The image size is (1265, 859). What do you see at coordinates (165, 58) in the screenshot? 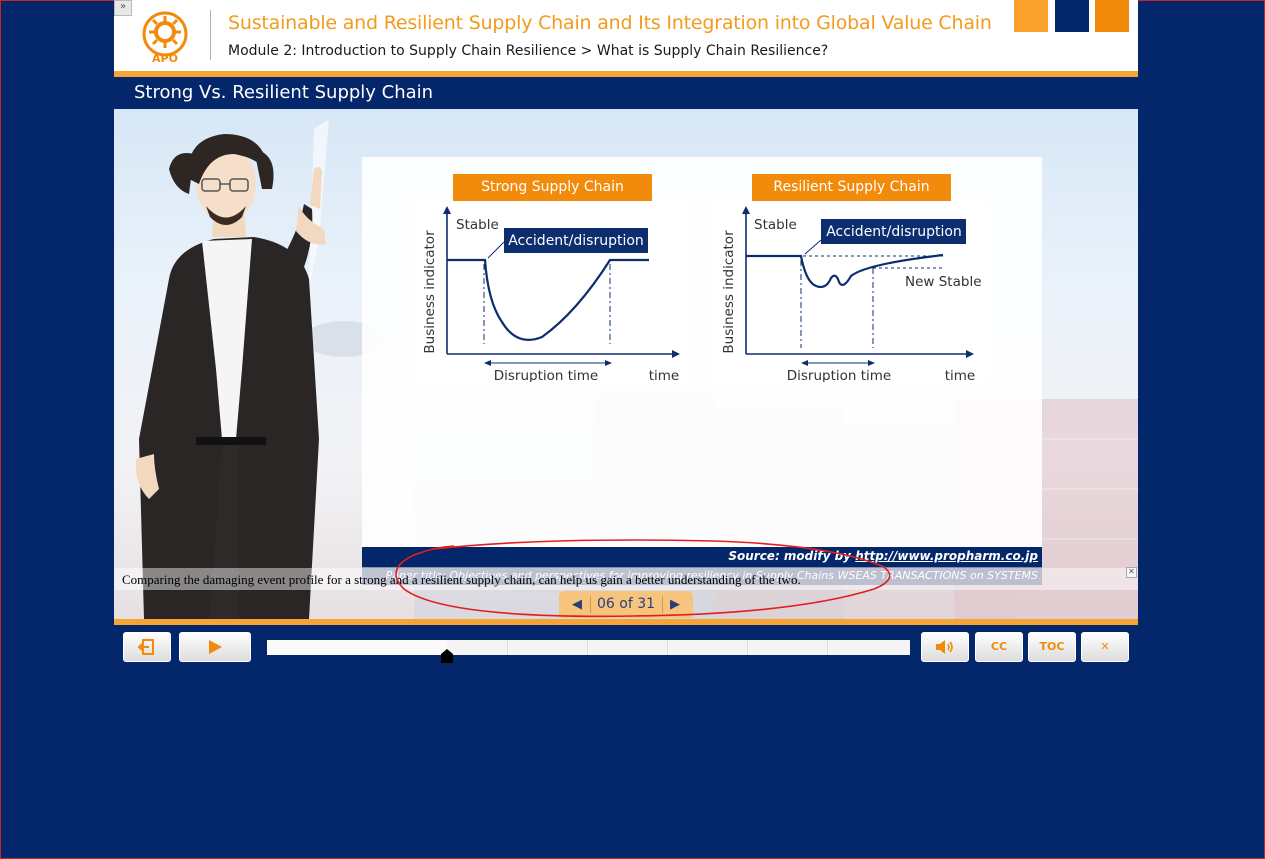
I see `logo-text: APO` at bounding box center [165, 58].